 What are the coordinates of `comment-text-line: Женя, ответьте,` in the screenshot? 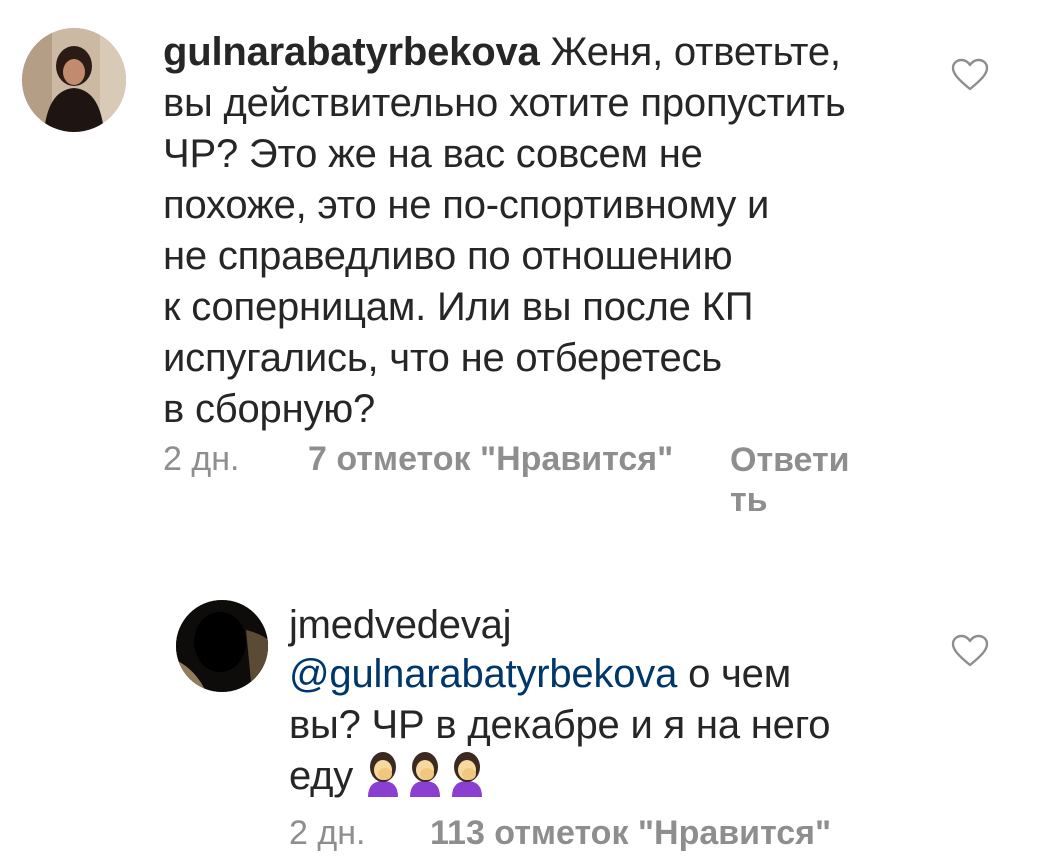 It's located at (690, 52).